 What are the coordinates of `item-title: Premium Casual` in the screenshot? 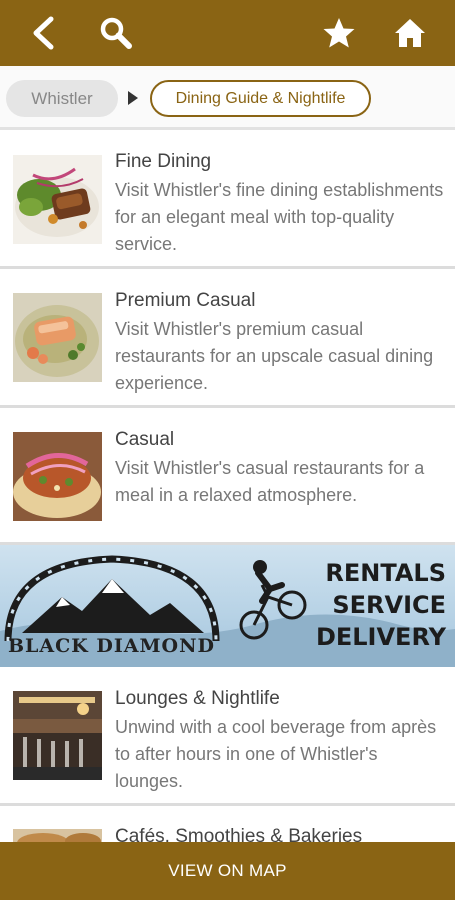 It's located at (185, 300).